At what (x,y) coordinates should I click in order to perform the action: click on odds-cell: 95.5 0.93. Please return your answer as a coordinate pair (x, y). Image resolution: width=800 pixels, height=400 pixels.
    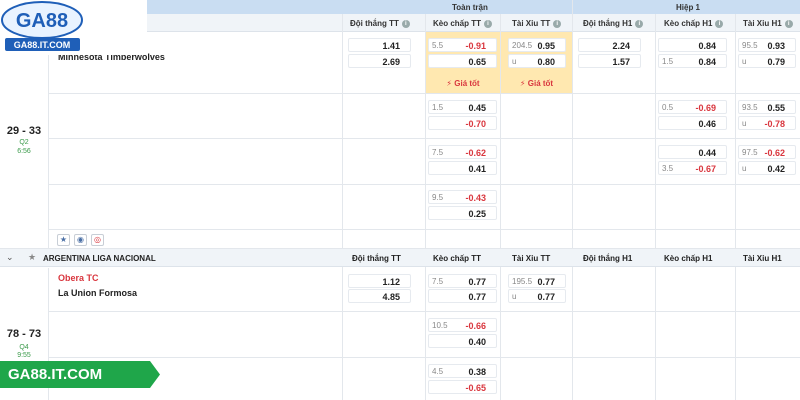
    Looking at the image, I should click on (767, 45).